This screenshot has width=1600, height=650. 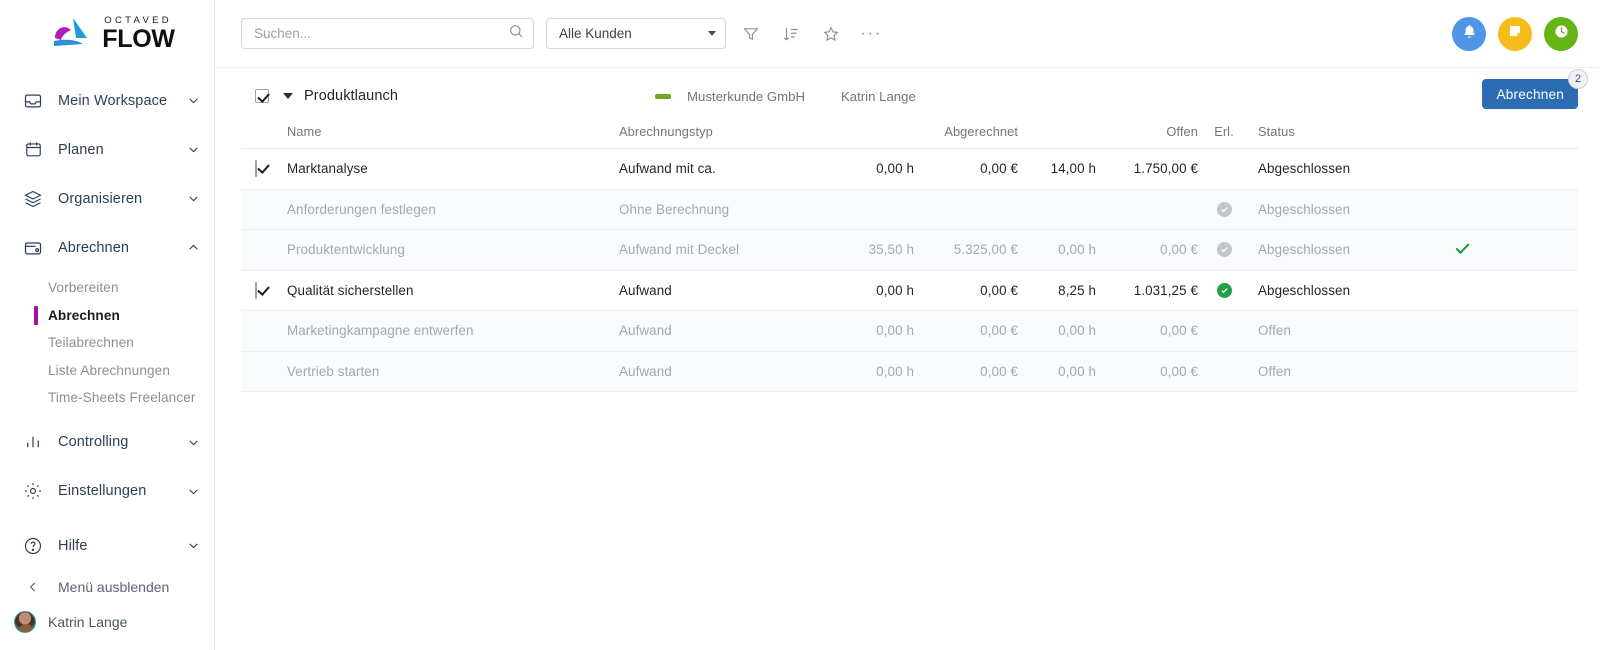 What do you see at coordinates (453, 250) in the screenshot?
I see `row-name: Produktentwicklung` at bounding box center [453, 250].